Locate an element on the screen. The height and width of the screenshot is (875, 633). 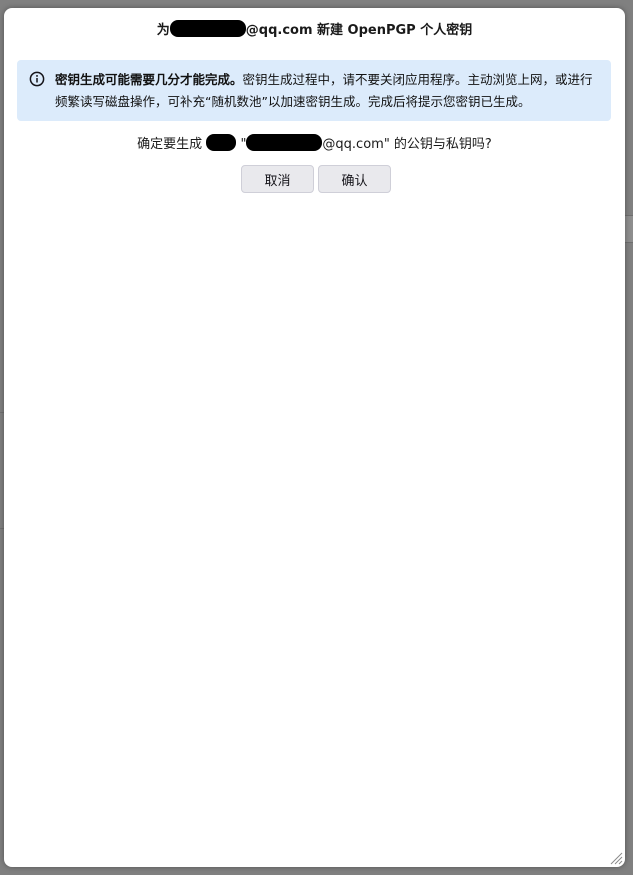
notice-bold-text: 密钥生成可能需要几分才能完成。 is located at coordinates (149, 79).